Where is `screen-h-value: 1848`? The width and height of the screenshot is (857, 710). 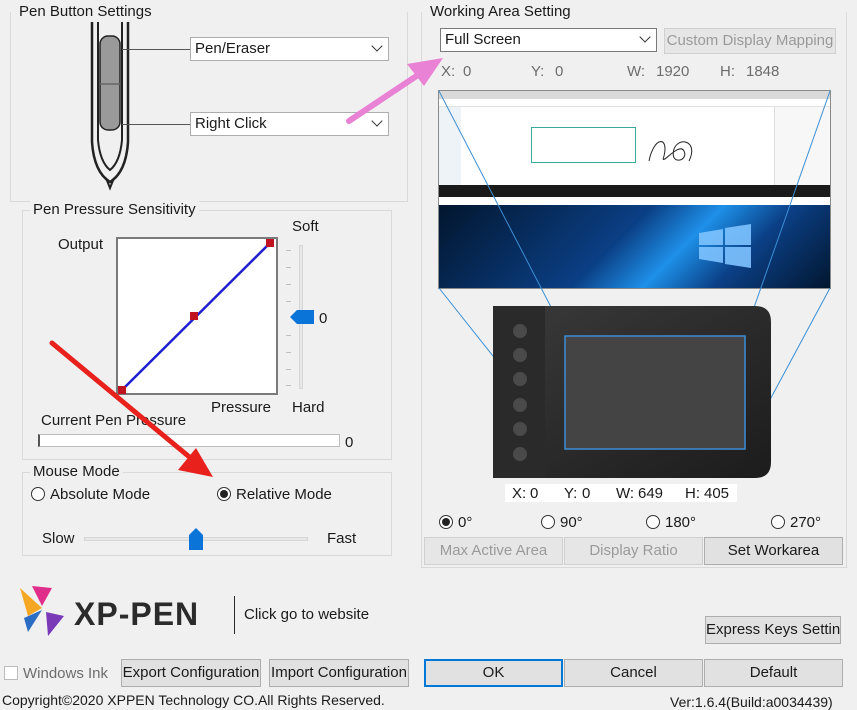 screen-h-value: 1848 is located at coordinates (763, 71).